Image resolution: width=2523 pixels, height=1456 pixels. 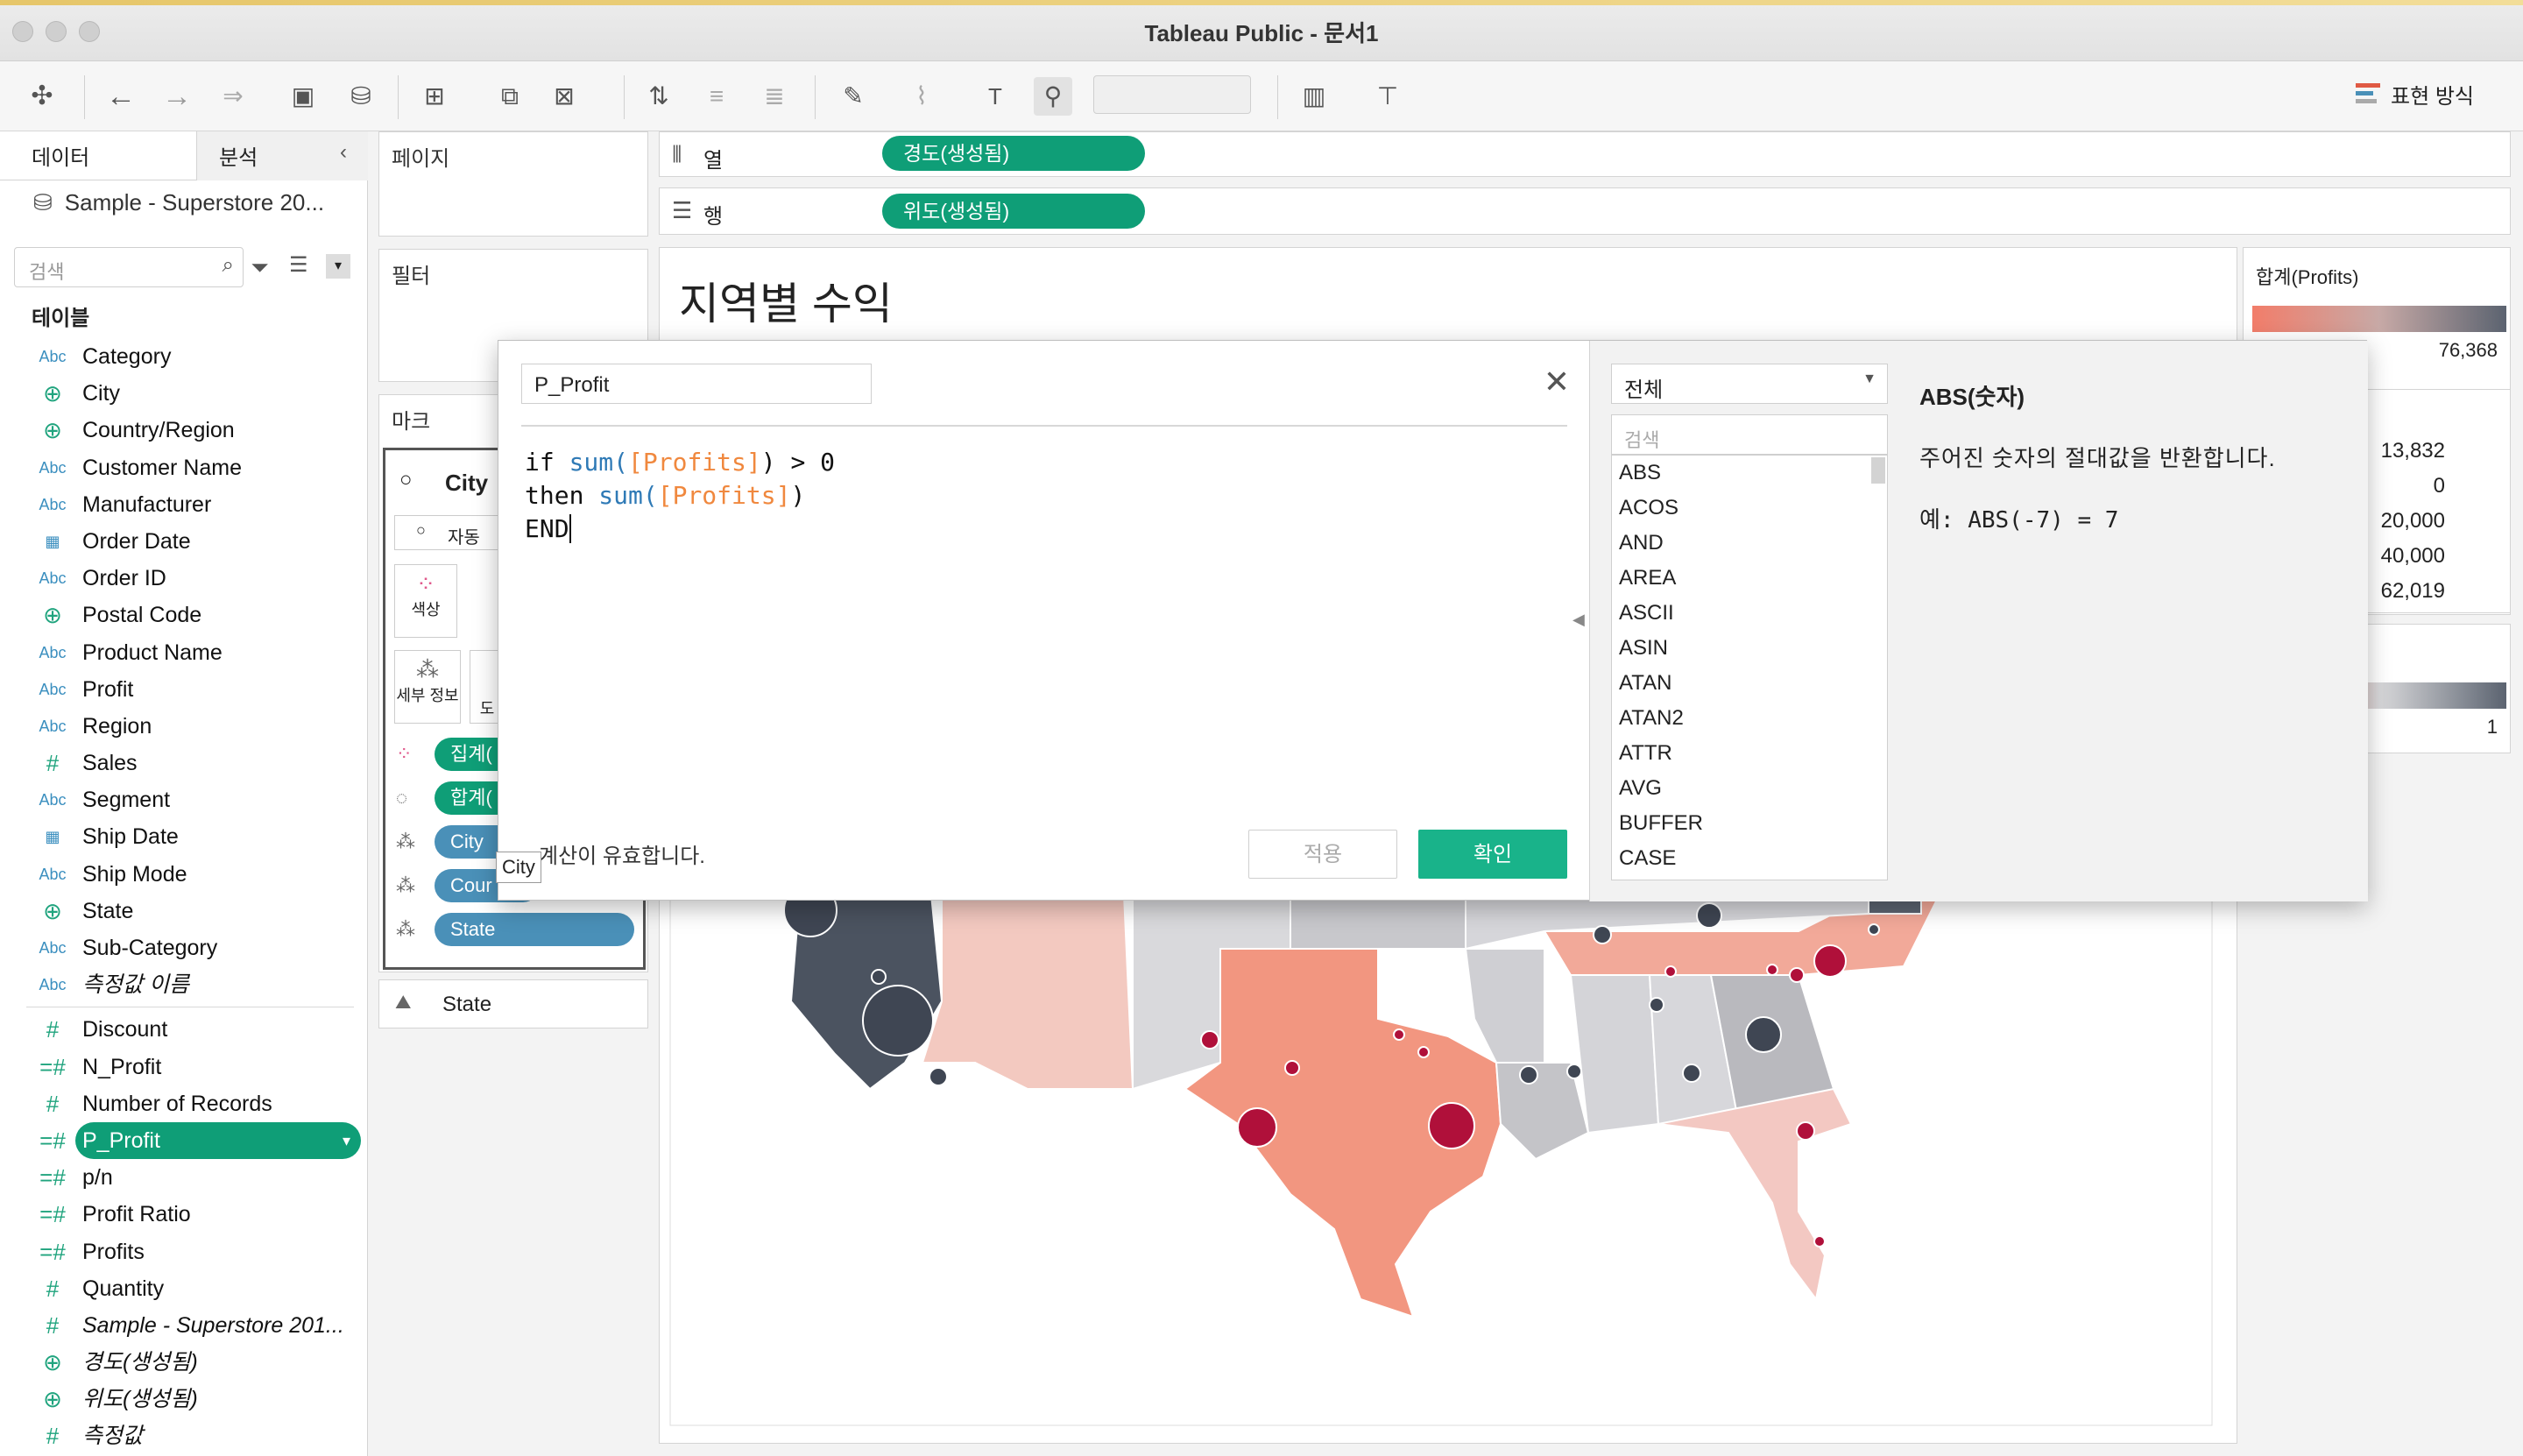 I want to click on tab-data: 데이터, so click(x=61, y=155).